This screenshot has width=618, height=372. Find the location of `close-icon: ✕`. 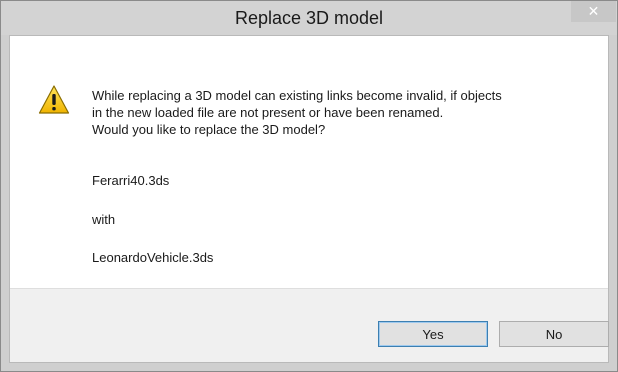

close-icon: ✕ is located at coordinates (593, 11).